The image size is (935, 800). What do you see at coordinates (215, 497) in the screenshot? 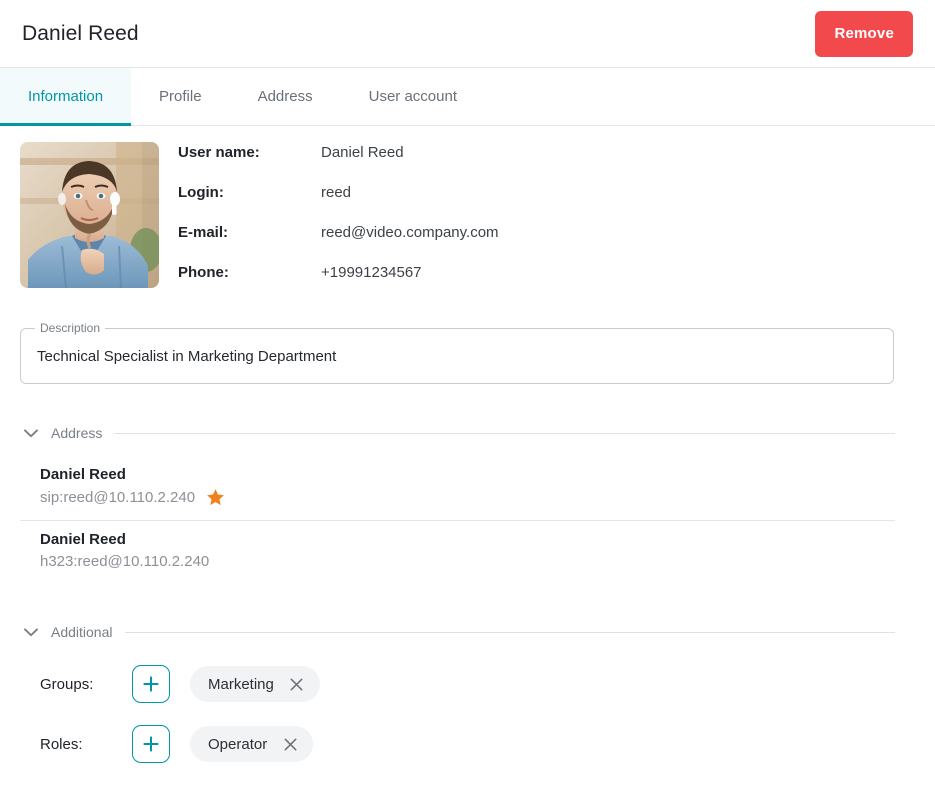
I see `star-icon` at bounding box center [215, 497].